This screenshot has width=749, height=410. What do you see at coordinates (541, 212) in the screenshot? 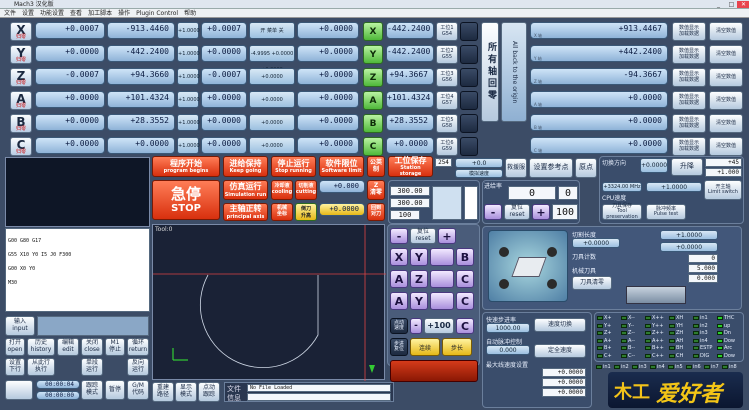
I see `feed-plus: +` at bounding box center [541, 212].